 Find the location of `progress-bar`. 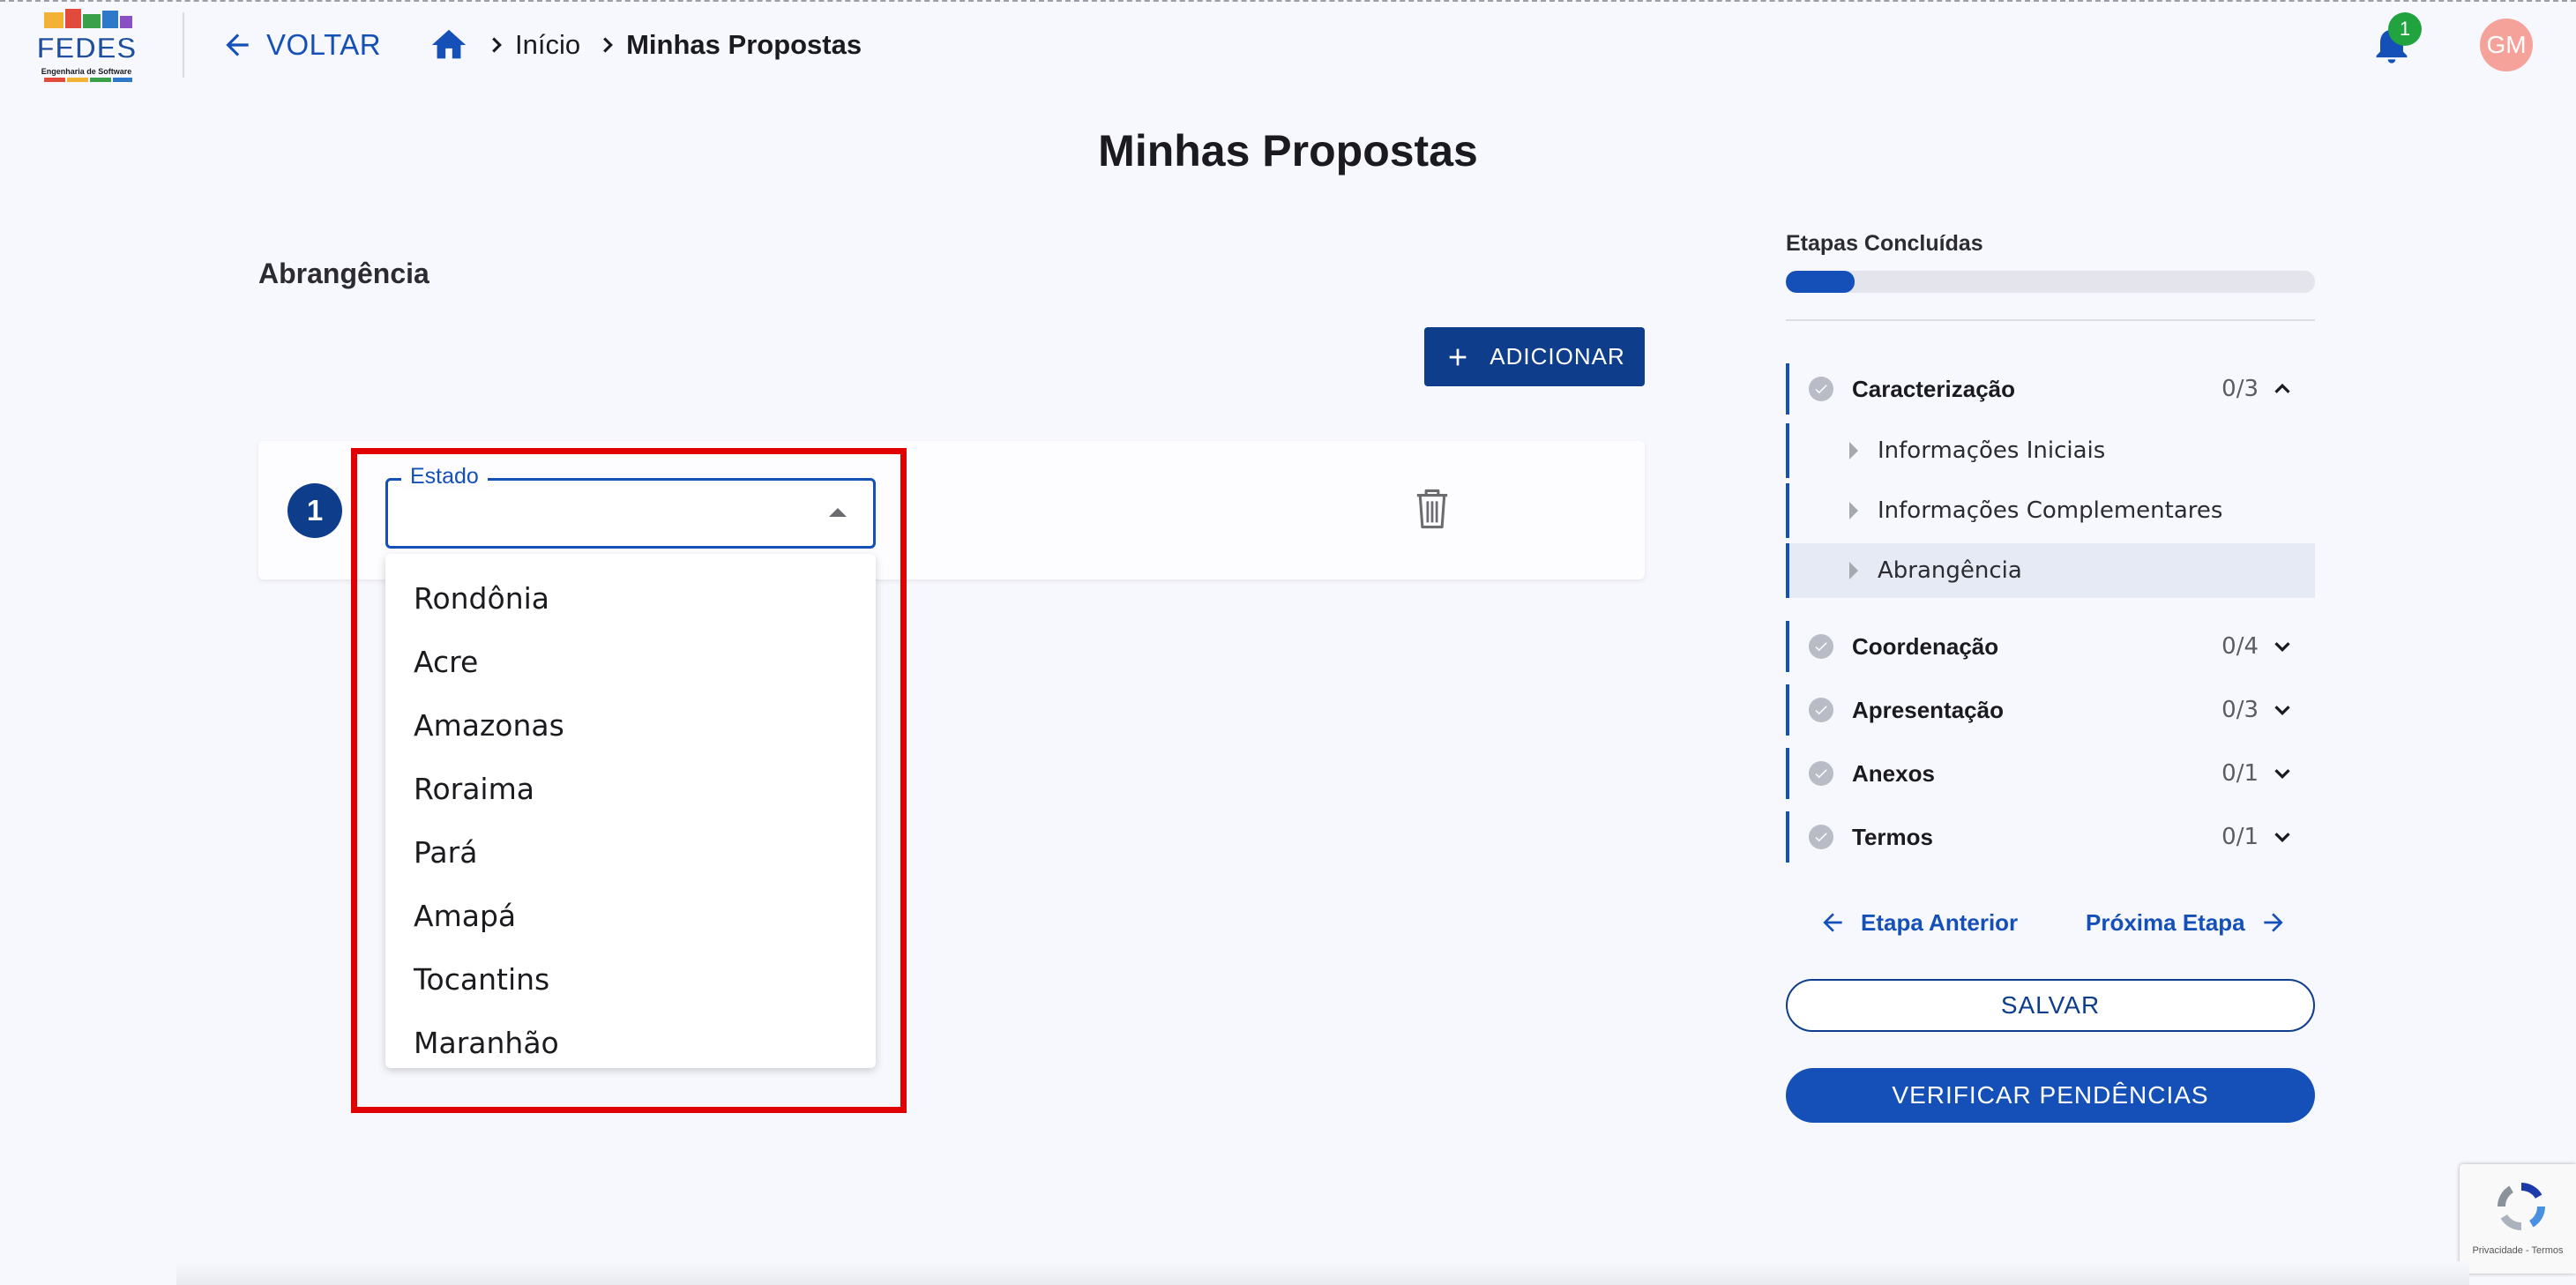

progress-bar is located at coordinates (2050, 282).